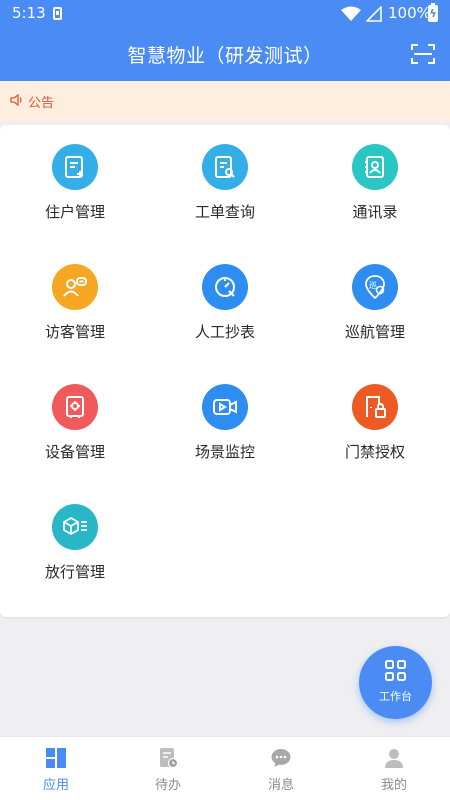 This screenshot has width=450, height=800. I want to click on document-add-icon, so click(75, 167).